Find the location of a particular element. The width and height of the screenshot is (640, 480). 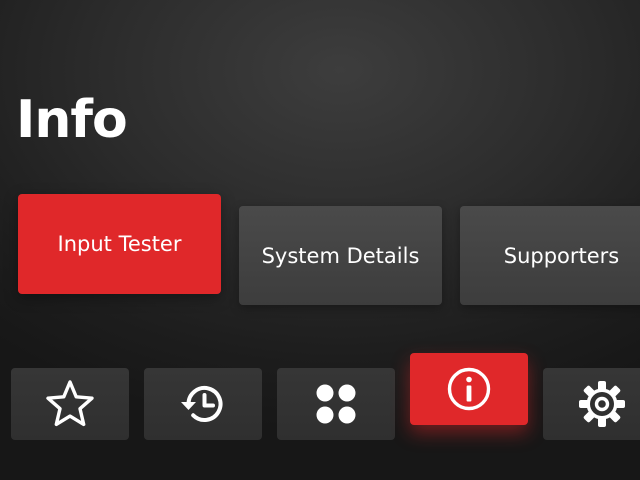

history-nav-button is located at coordinates (203, 404).